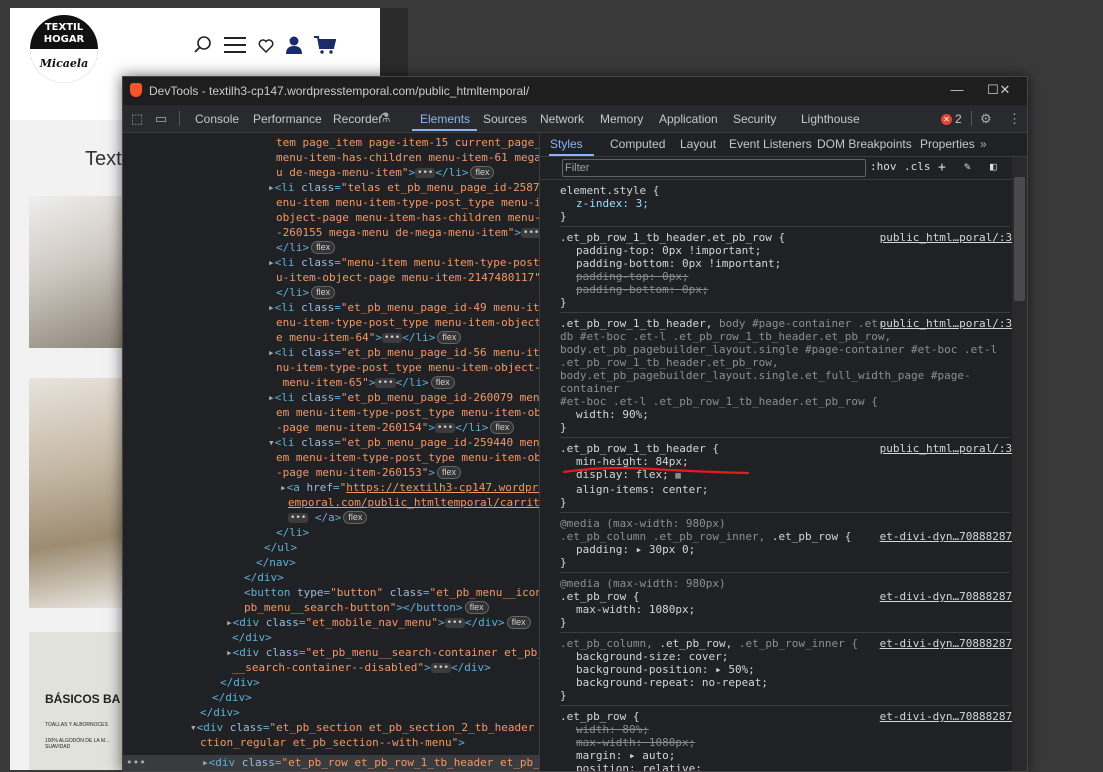  Describe the element at coordinates (294, 47) in the screenshot. I see `user-icon` at that location.